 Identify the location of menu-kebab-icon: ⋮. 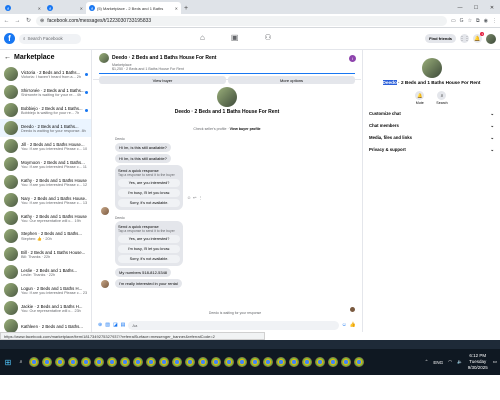
(494, 21).